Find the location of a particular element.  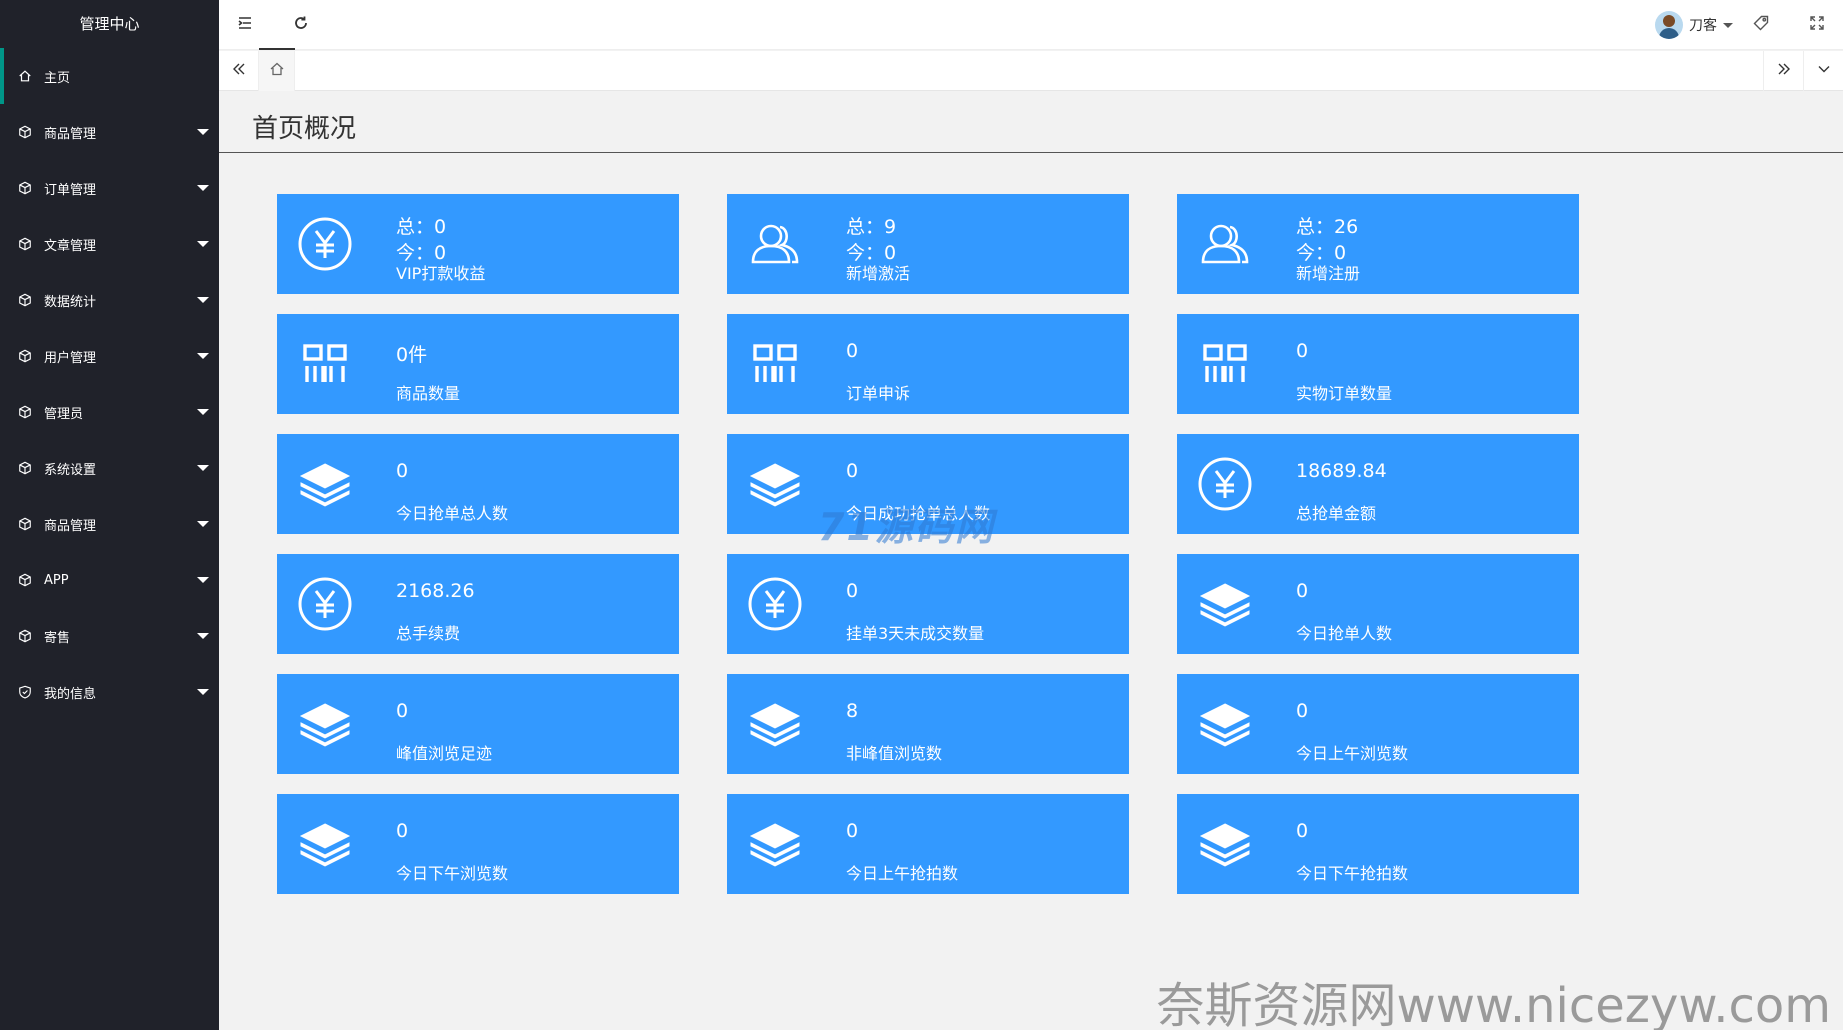

tabs-bar is located at coordinates (1031, 71).